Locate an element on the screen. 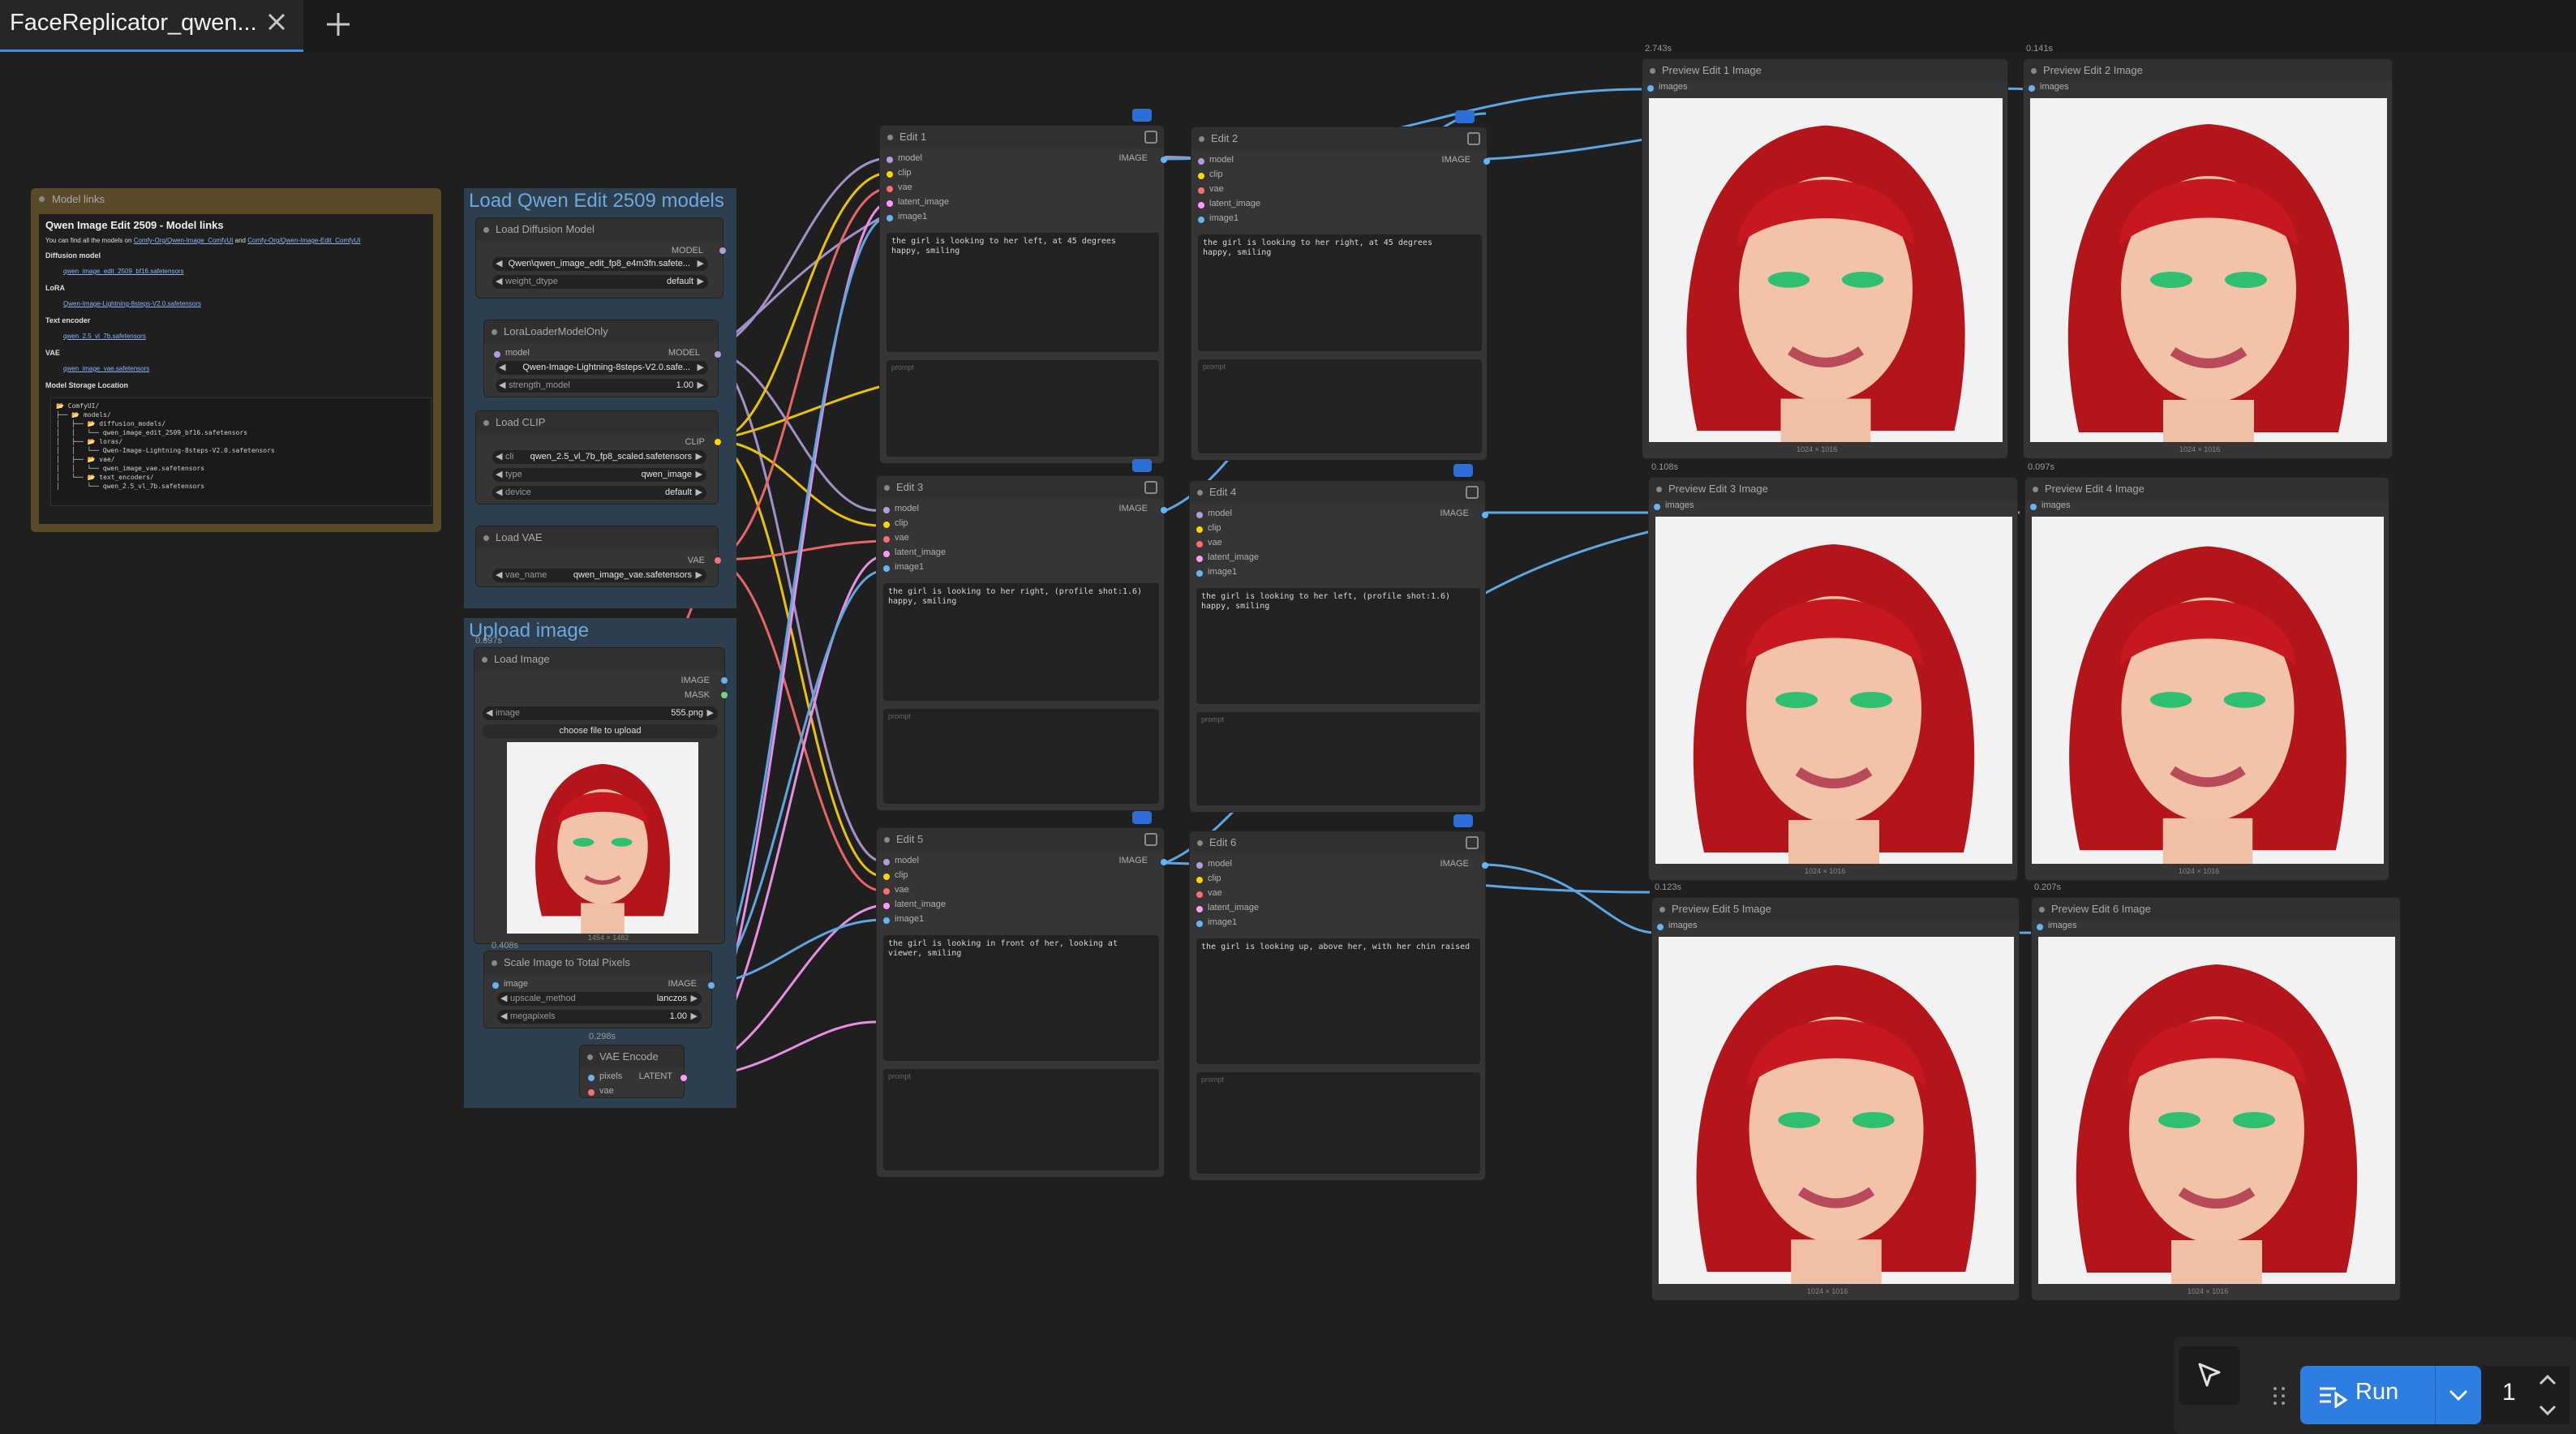  weight-dtype-combo: ◀ weight_dtype default ▶ is located at coordinates (600, 282).